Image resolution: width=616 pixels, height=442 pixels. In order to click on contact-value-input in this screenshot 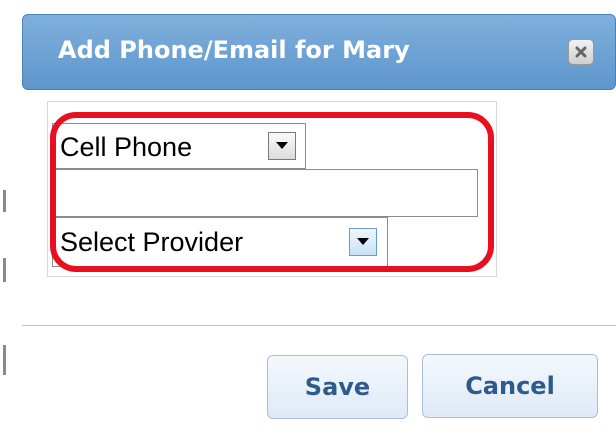, I will do `click(265, 193)`.